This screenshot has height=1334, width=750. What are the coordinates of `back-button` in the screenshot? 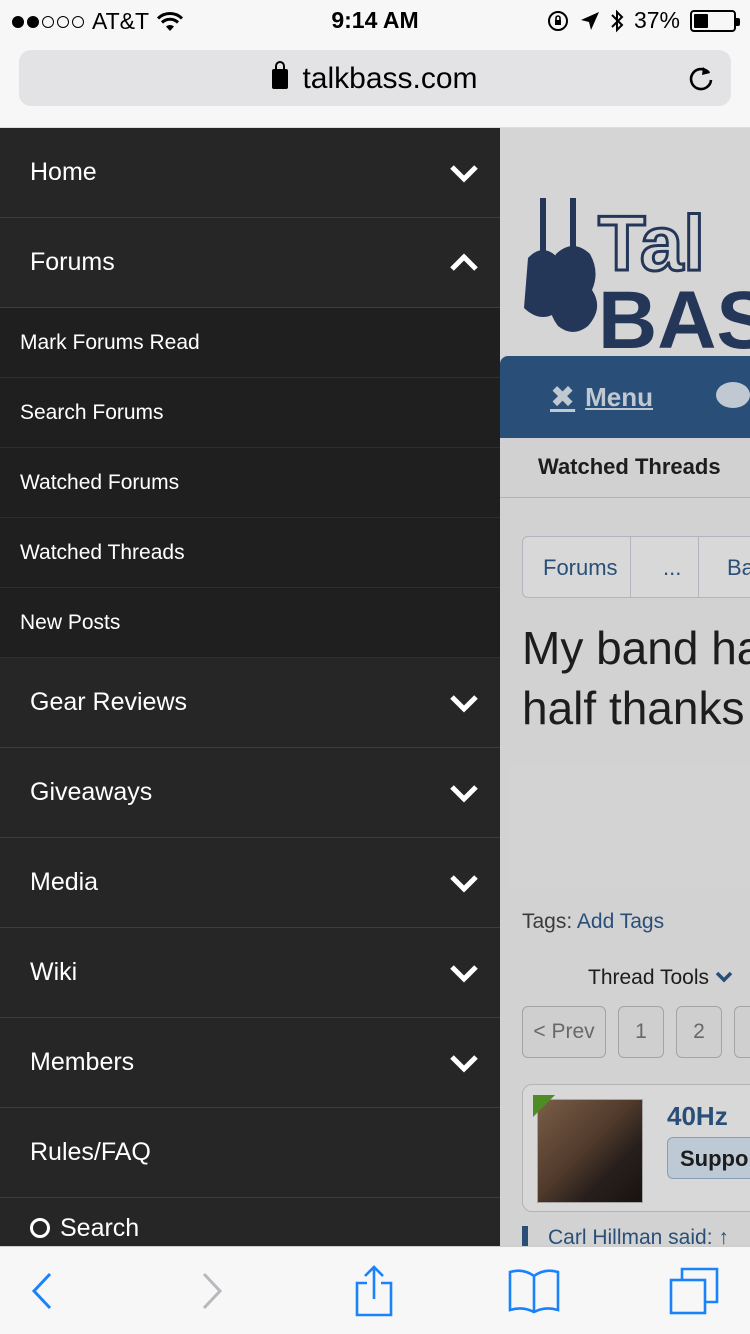 It's located at (42, 1291).